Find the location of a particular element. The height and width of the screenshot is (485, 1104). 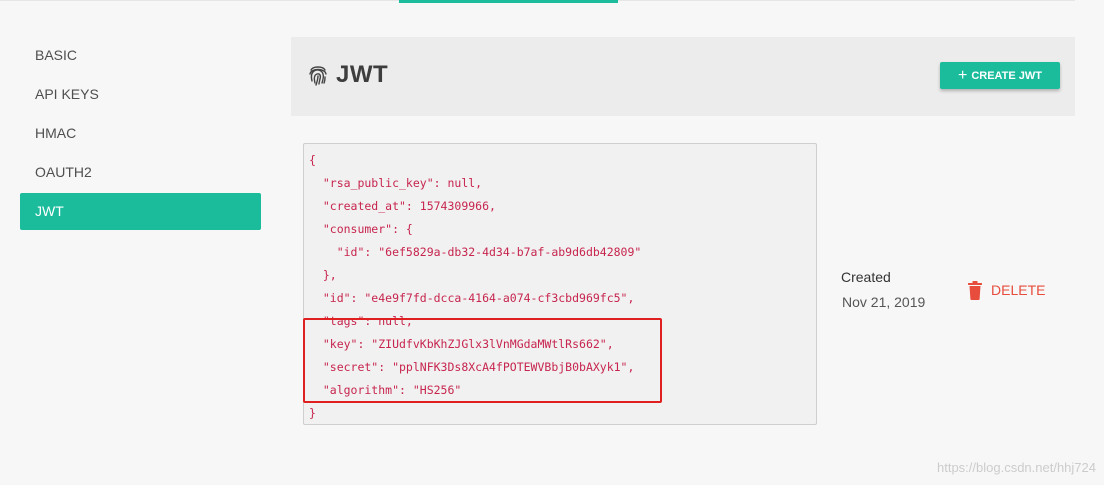

fingerprint-icon is located at coordinates (318, 75).